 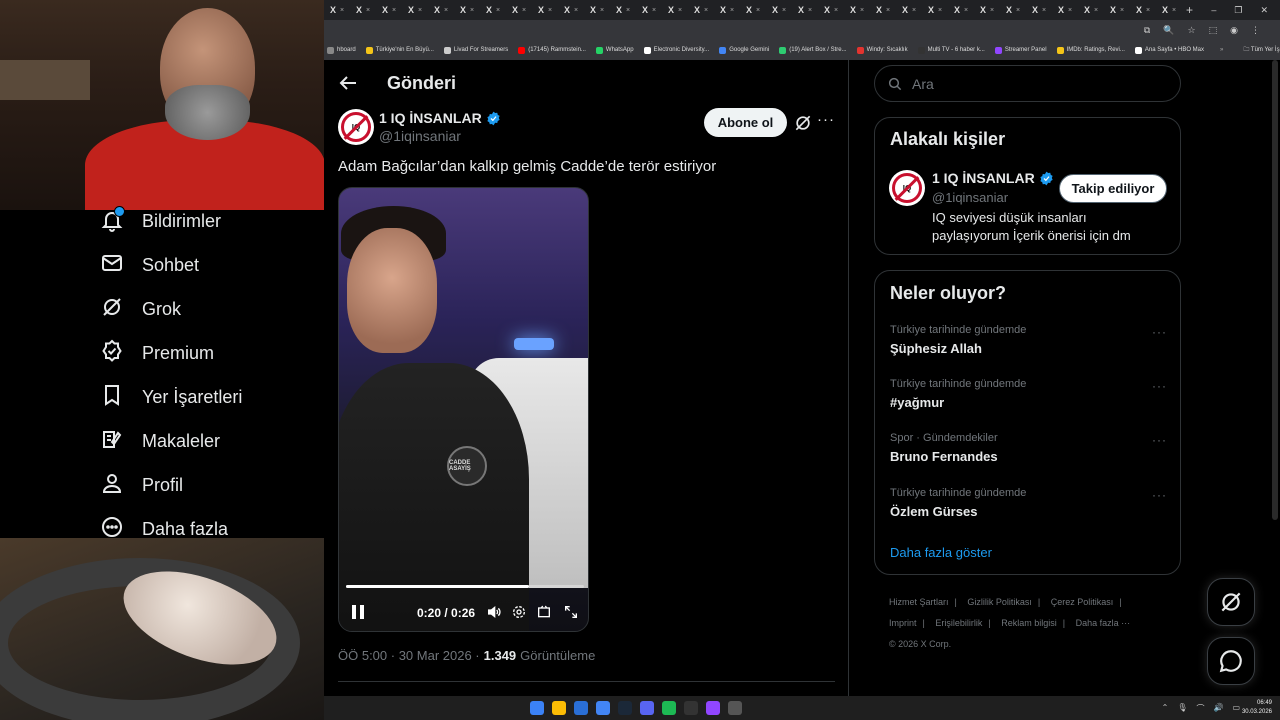 I want to click on post-timestamp: ÖÖ 5:00 · 30 Mar 2026 ·, so click(x=409, y=655).